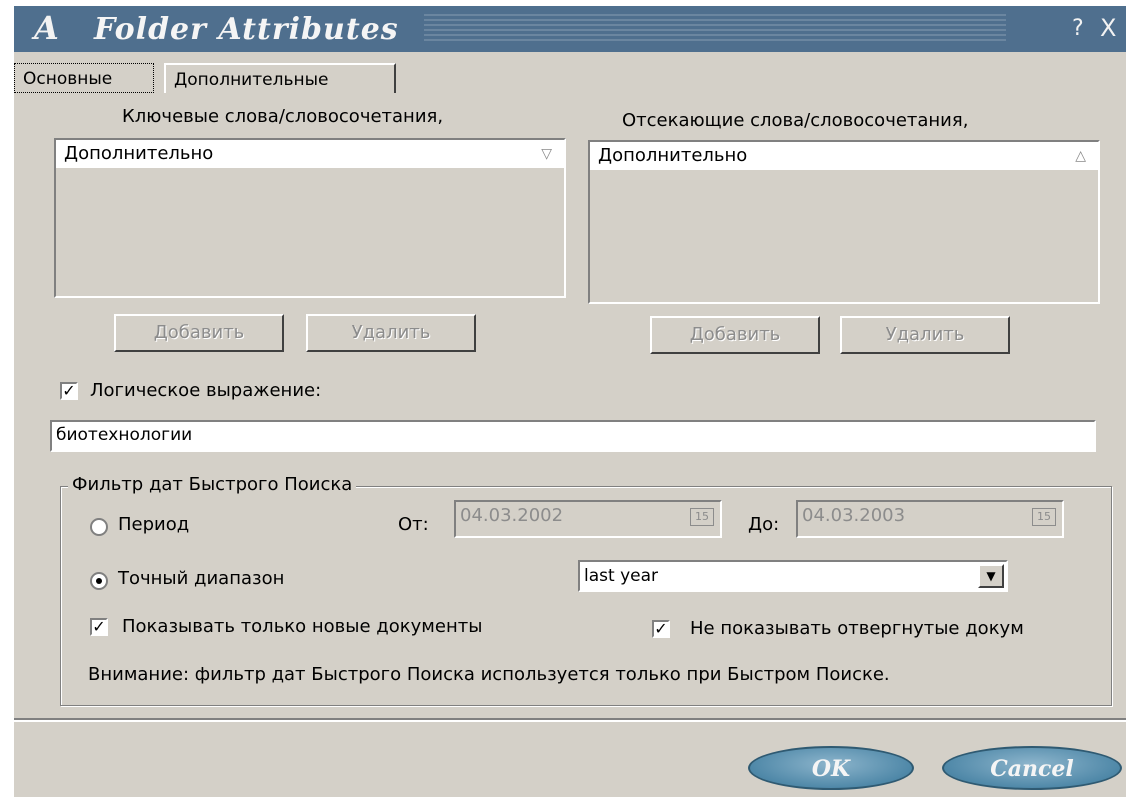  What do you see at coordinates (570, 720) in the screenshot?
I see `footer-divider` at bounding box center [570, 720].